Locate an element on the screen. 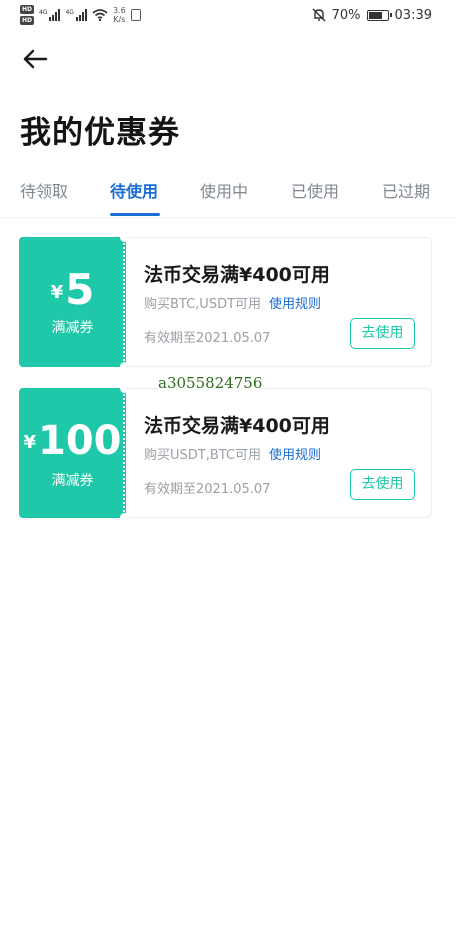 The image size is (456, 931). net-speed: 3.6 K/s is located at coordinates (119, 15).